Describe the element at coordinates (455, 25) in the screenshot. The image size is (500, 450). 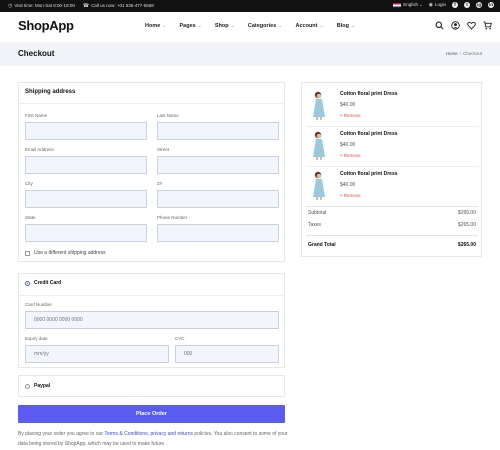
I see `user-icon` at that location.